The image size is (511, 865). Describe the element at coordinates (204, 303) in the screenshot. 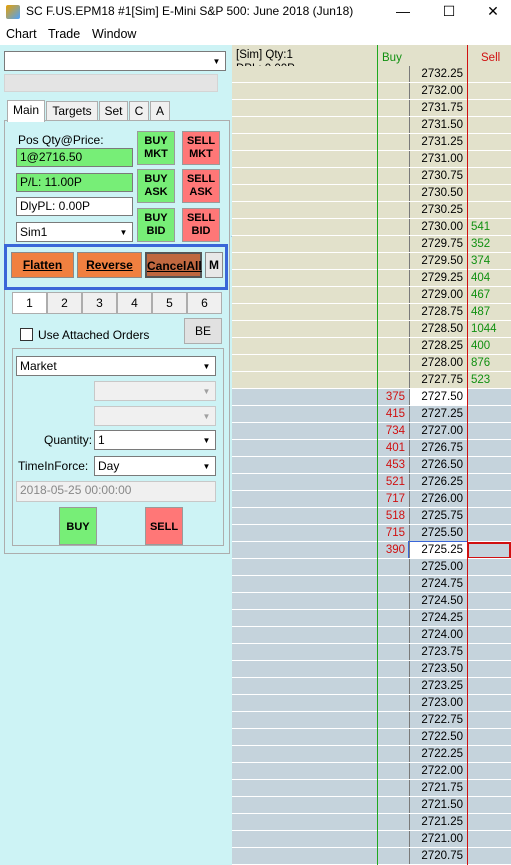

I see `tab-6: 6` at that location.